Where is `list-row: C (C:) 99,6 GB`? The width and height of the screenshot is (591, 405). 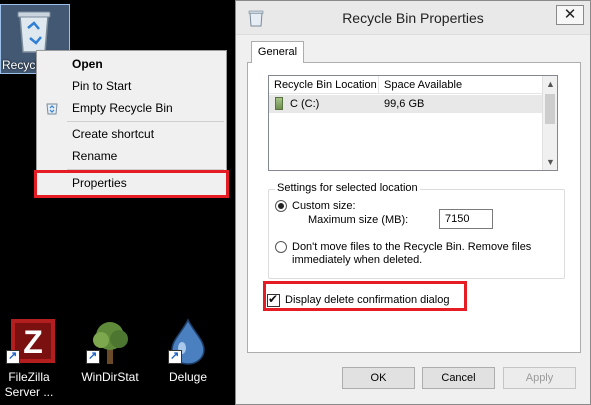
list-row: C (C:) 99,6 GB is located at coordinates (406, 104).